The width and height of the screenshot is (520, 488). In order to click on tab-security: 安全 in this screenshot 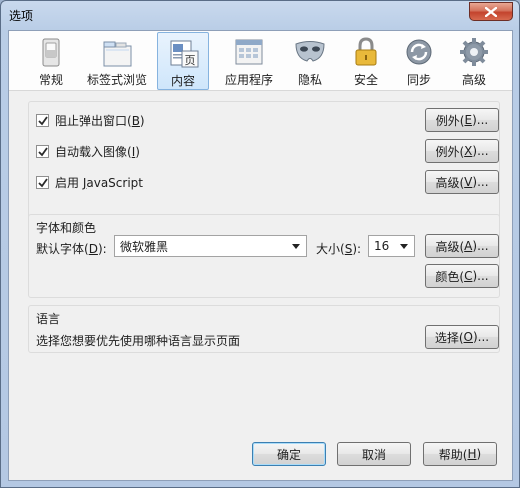, I will do `click(366, 61)`.